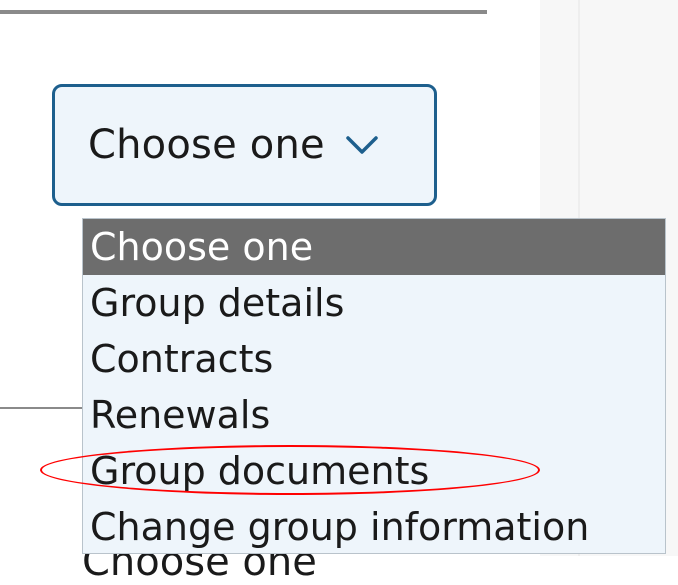 The width and height of the screenshot is (678, 585). I want to click on option-change-group-information: Change group information, so click(374, 526).